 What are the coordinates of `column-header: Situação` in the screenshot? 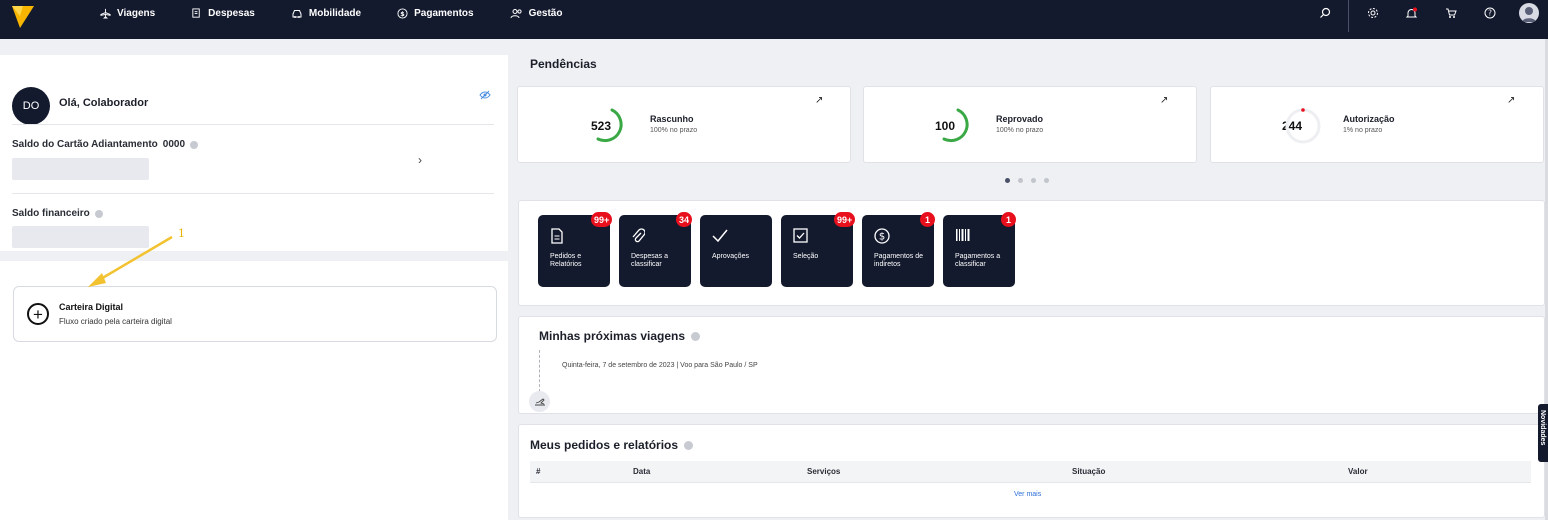 It's located at (1088, 471).